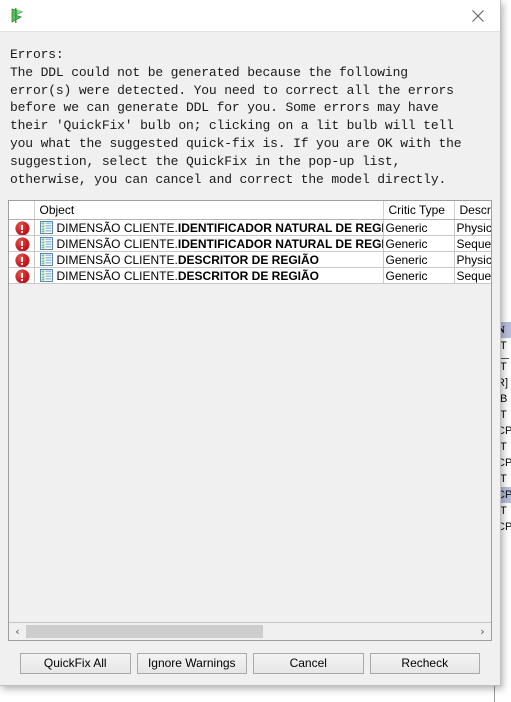  I want to click on scrollbar-track, so click(250, 631).